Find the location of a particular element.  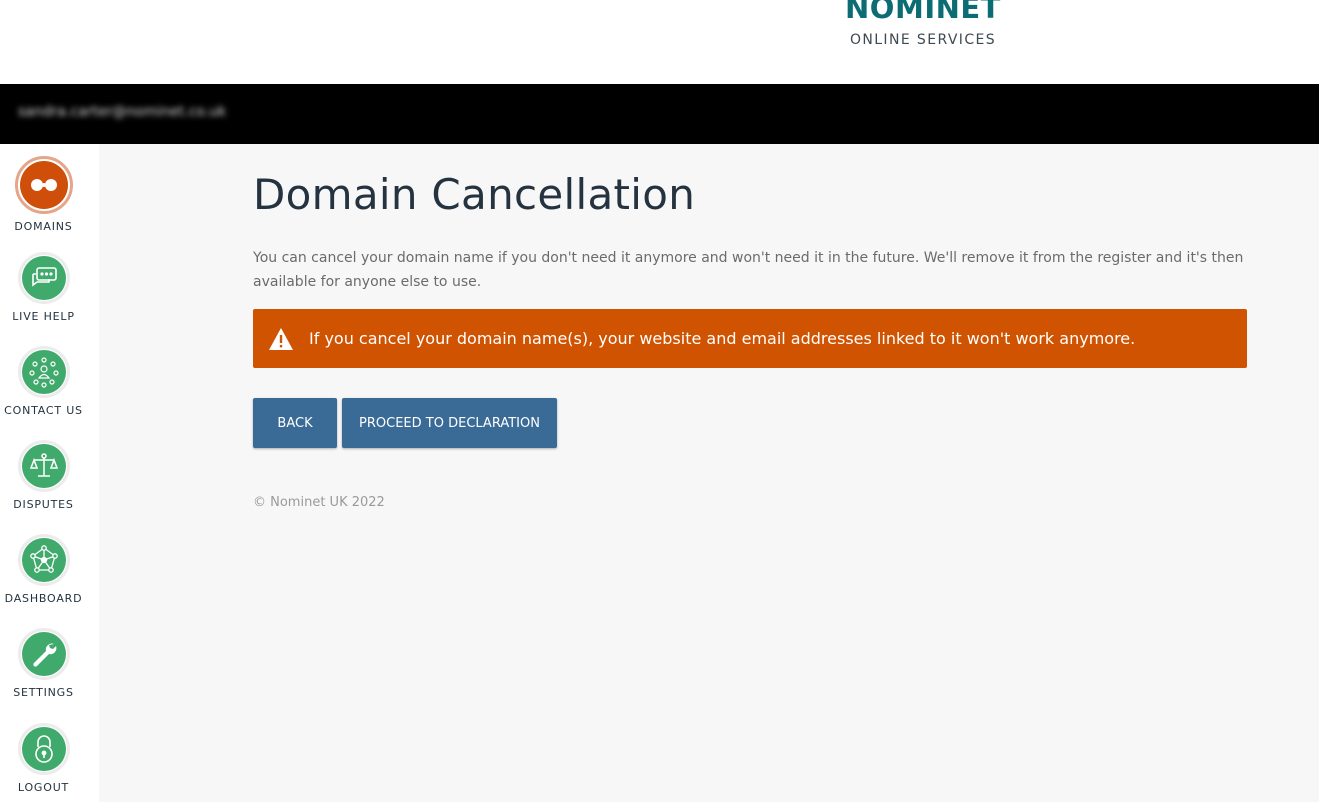

chat-icon is located at coordinates (43, 278).